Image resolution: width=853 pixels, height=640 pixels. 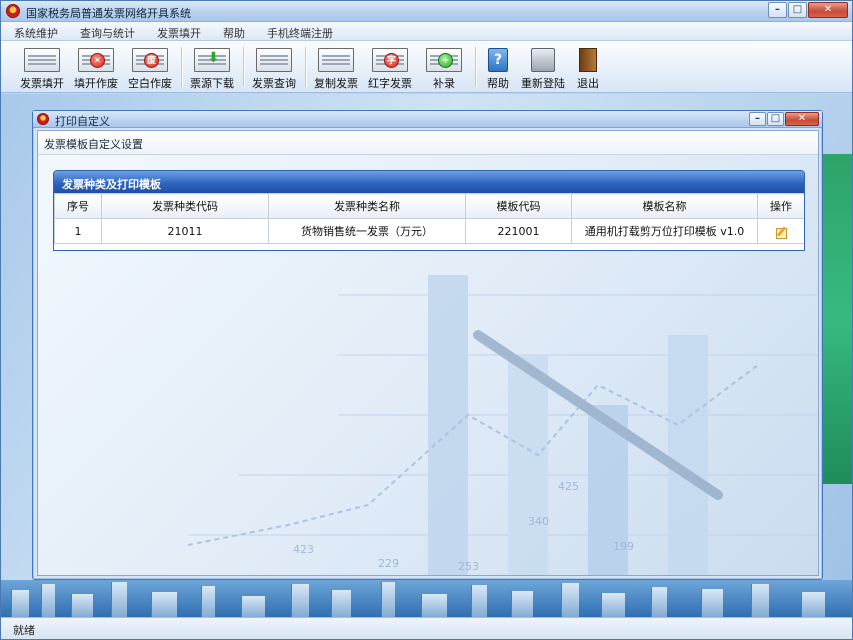 I want to click on table-header-row: 序号 发票种类代码 发票种类名称 模板代码 模板名称 操作, so click(x=429, y=206).